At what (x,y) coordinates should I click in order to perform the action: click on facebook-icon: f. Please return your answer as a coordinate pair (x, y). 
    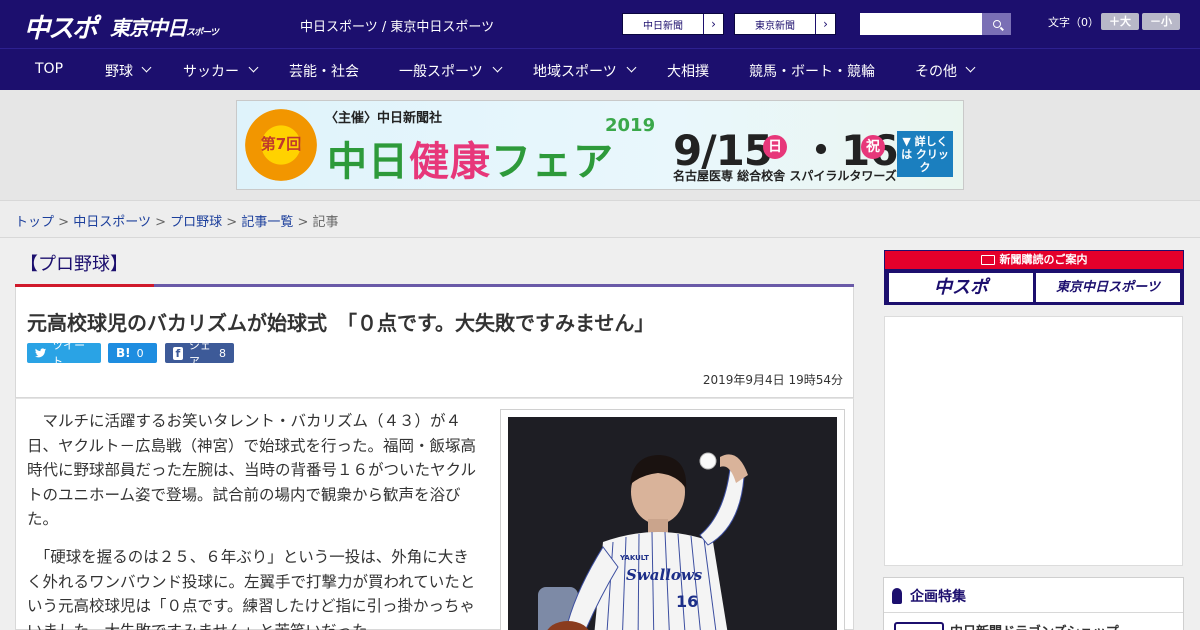
    Looking at the image, I should click on (178, 353).